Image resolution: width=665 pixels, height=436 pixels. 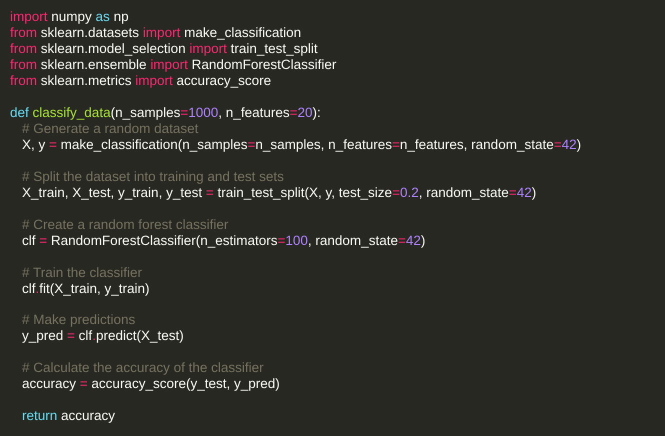 What do you see at coordinates (125, 224) in the screenshot?
I see `code-line: # Create a random forest classifier` at bounding box center [125, 224].